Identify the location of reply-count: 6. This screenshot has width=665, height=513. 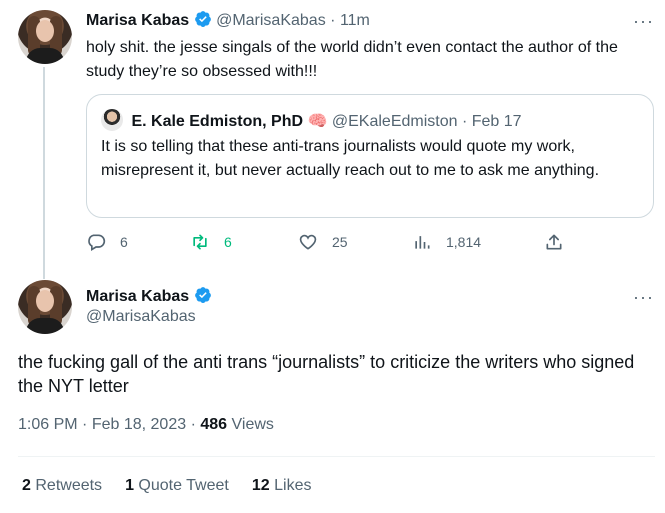
(124, 242).